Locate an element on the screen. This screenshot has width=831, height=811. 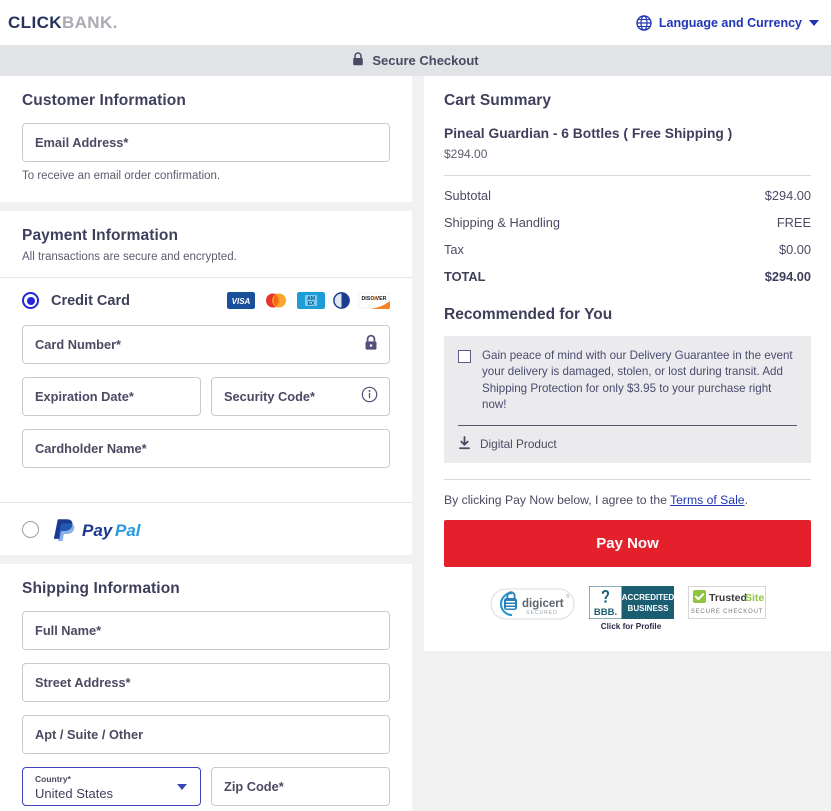
recommended-title: Recommended for You is located at coordinates (528, 314).